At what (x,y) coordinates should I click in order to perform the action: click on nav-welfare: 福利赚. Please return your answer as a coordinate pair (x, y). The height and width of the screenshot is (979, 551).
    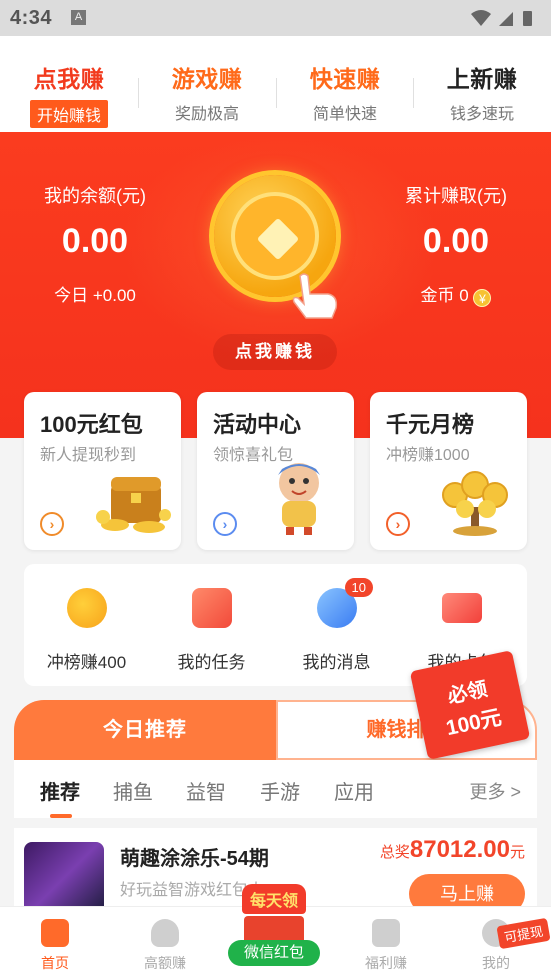
    Looking at the image, I should click on (386, 946).